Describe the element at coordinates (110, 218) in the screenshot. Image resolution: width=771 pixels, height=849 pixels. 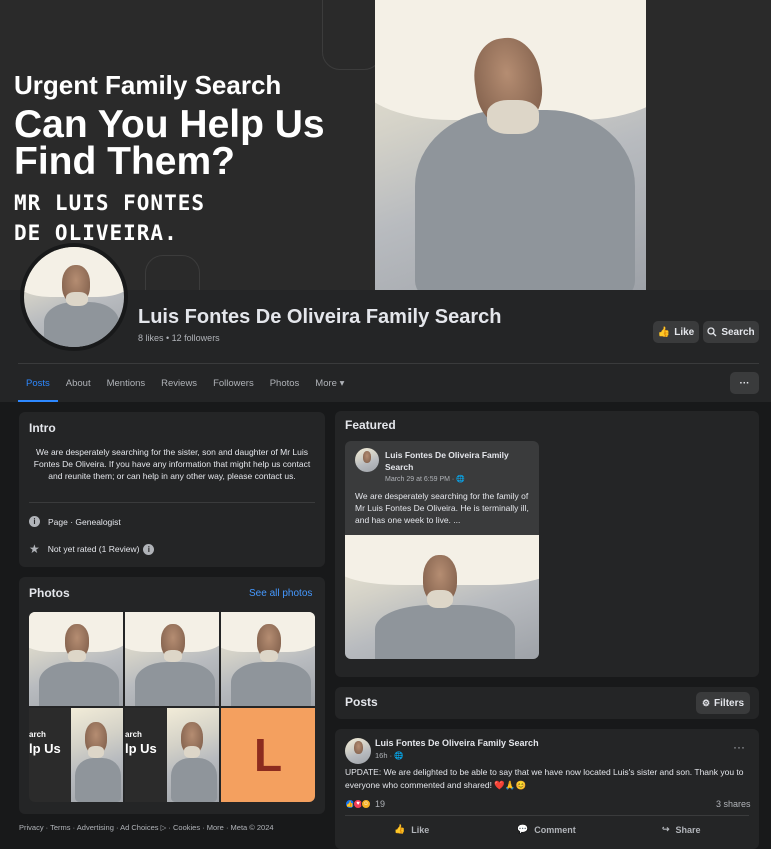
I see `cover-name: MR LUIS FONTES DE OLIVEIRA.` at that location.